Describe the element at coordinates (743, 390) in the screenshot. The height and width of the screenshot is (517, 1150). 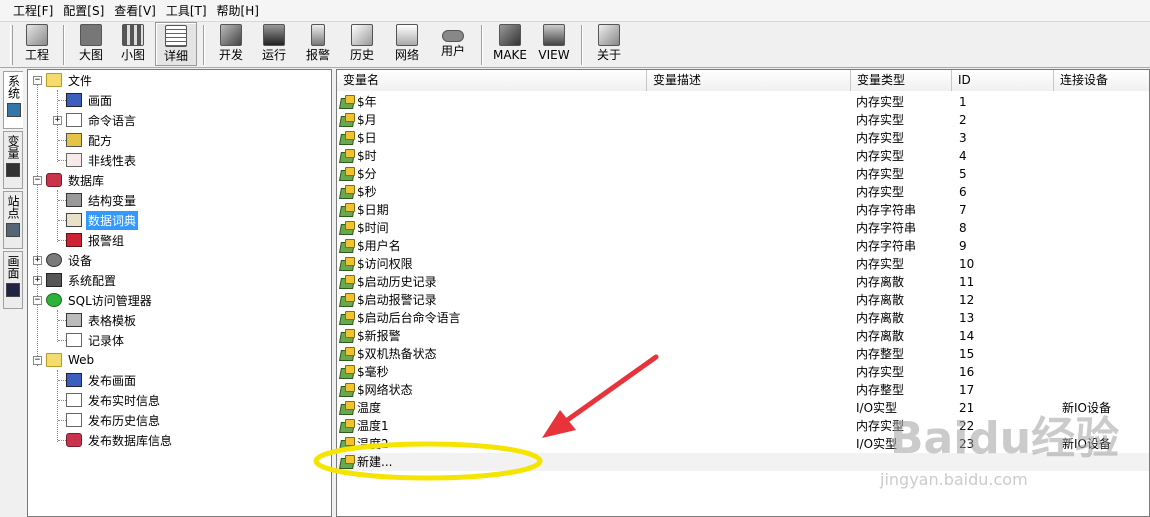
I see `table-row: $网络状态 内存整型 17` at that location.